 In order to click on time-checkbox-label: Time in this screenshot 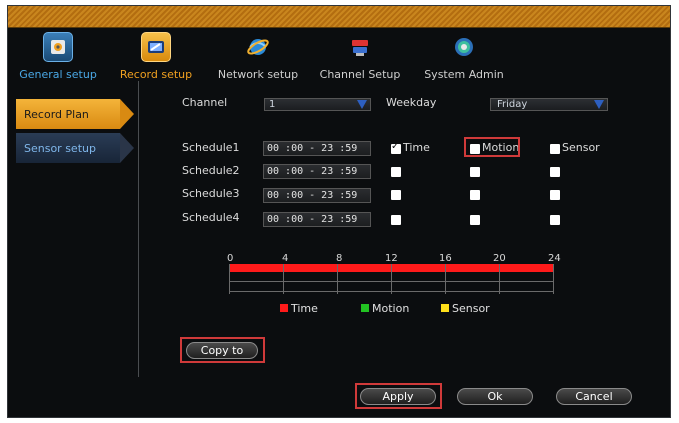, I will do `click(416, 147)`.